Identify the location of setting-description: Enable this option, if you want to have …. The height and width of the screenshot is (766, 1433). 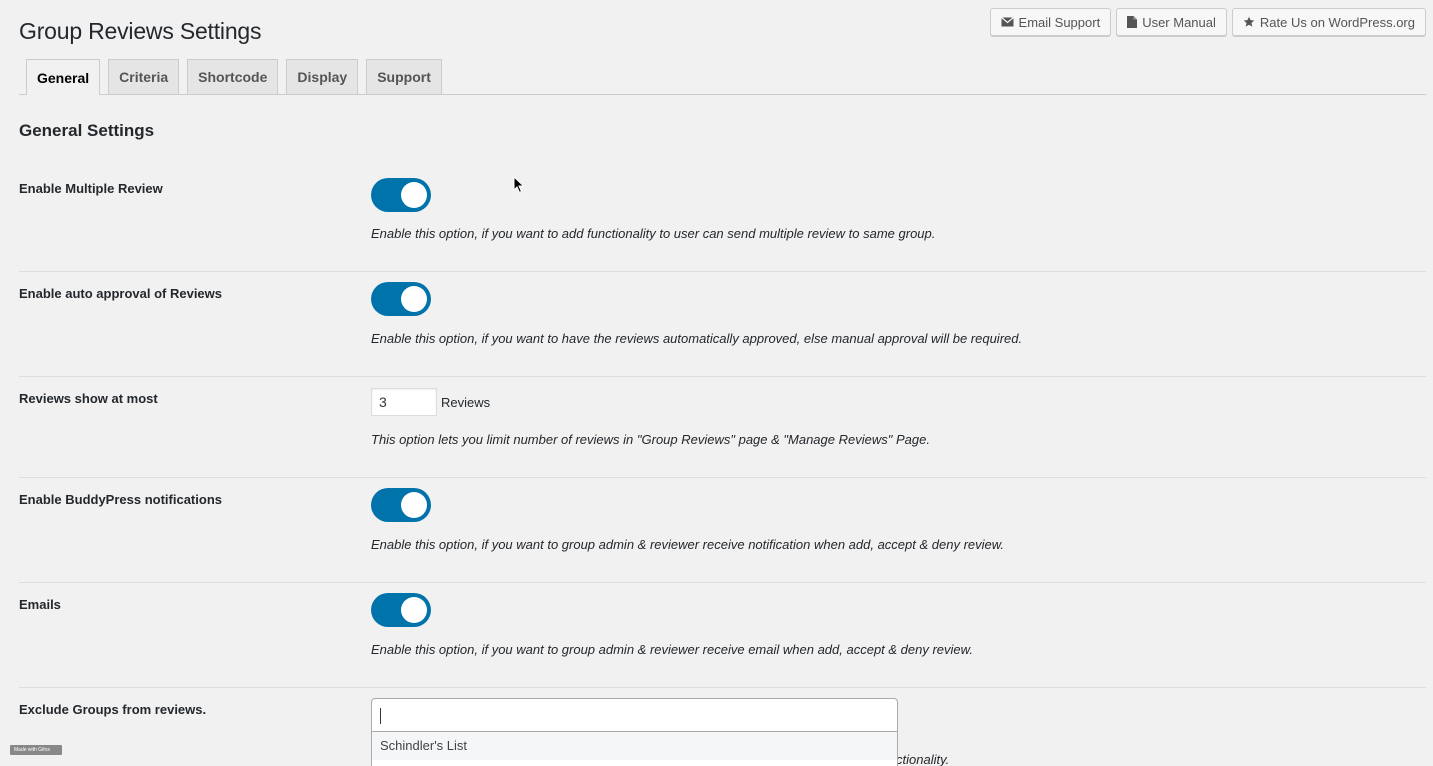
(697, 338).